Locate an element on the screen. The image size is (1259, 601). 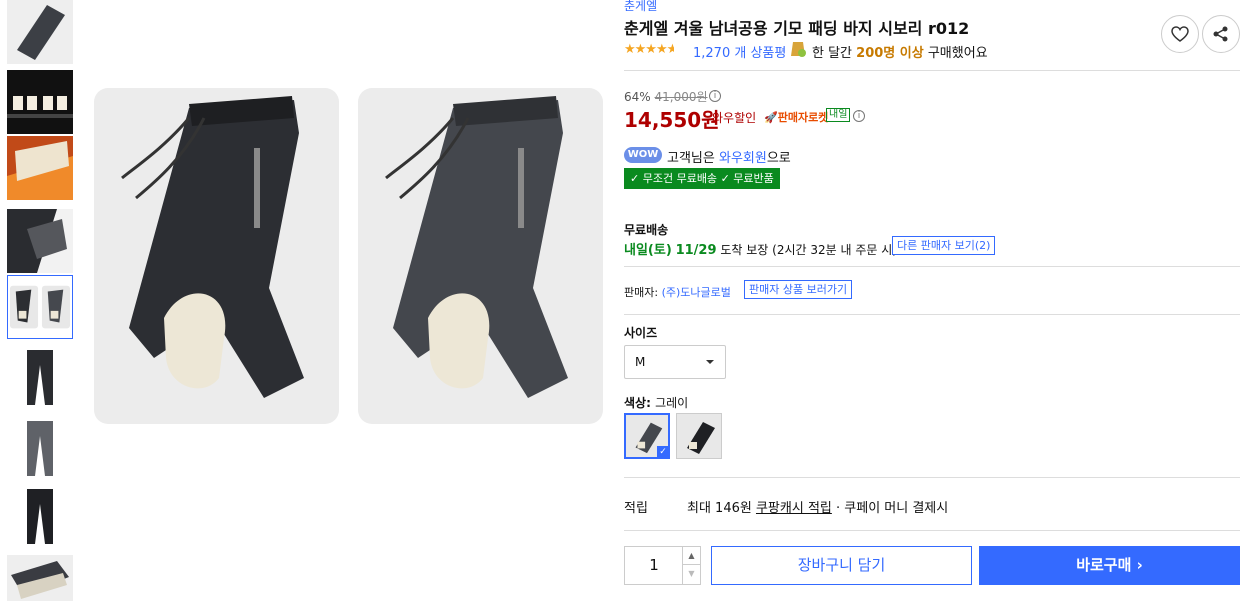
quantity-stepper: 1 ▲ ▼ is located at coordinates (662, 565).